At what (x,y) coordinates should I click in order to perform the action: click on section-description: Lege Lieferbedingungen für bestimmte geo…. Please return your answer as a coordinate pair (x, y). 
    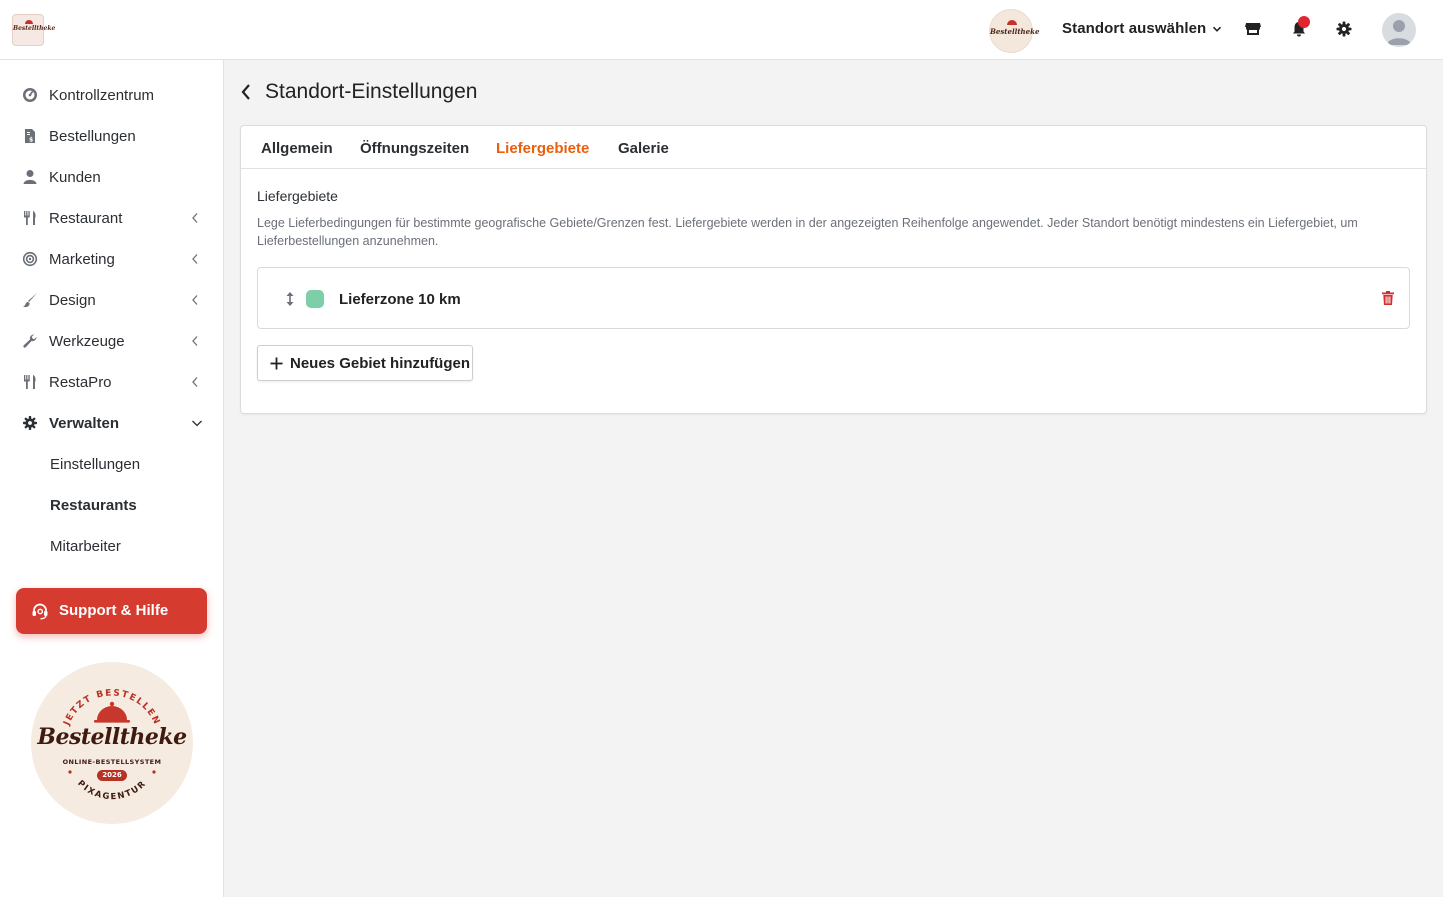
    Looking at the image, I should click on (807, 232).